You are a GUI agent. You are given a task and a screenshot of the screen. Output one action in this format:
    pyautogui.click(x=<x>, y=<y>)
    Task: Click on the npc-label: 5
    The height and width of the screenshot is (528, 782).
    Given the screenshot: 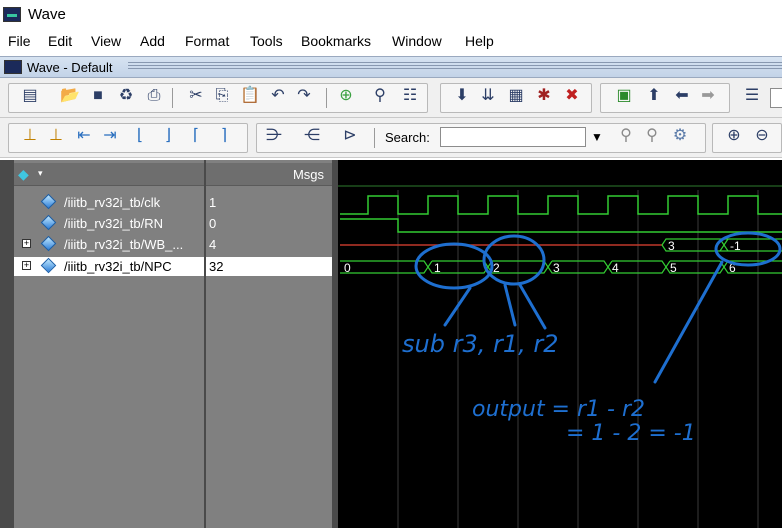 What is the action you would take?
    pyautogui.click(x=673, y=268)
    